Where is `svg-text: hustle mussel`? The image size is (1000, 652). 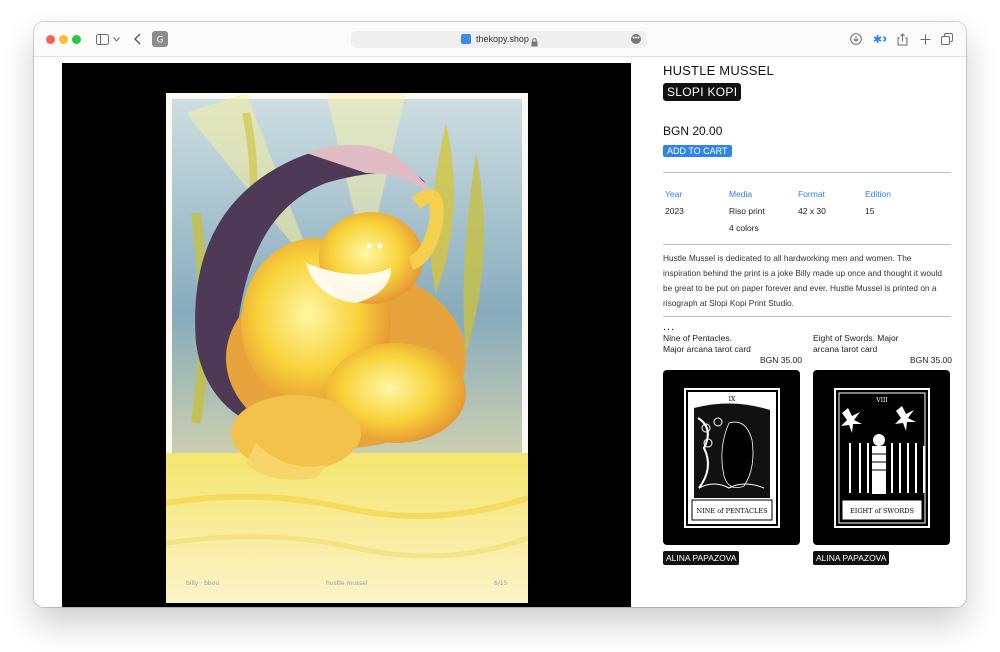
svg-text: hustle mussel is located at coordinates (347, 583).